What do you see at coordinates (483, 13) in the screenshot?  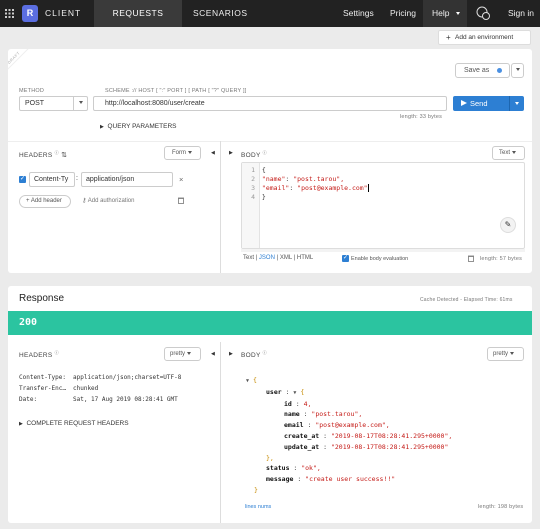 I see `chat-icon` at bounding box center [483, 13].